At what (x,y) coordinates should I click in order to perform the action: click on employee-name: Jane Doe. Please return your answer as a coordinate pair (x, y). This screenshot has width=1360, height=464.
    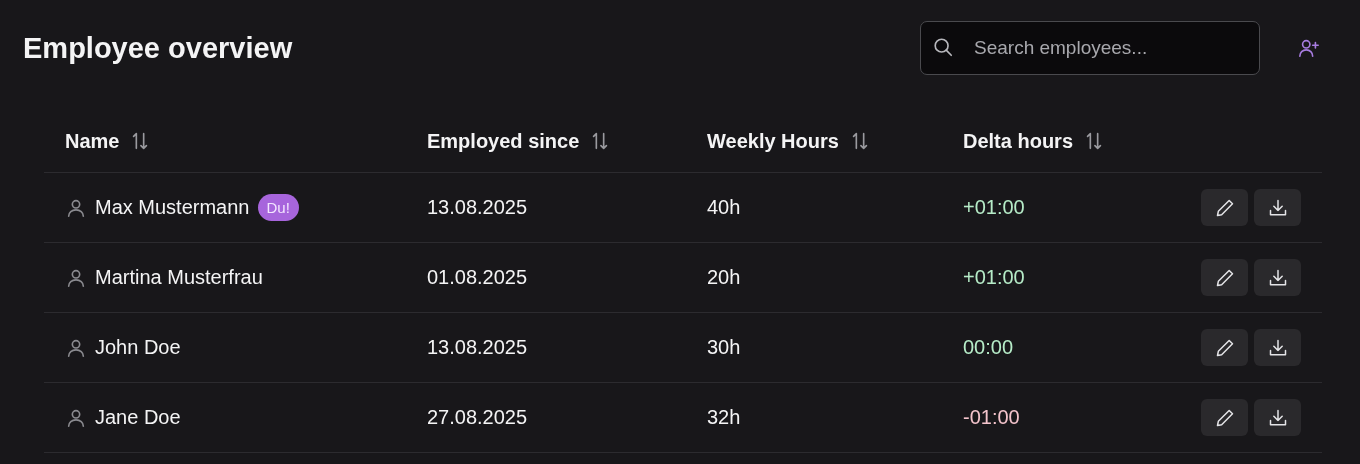
    Looking at the image, I should click on (138, 417).